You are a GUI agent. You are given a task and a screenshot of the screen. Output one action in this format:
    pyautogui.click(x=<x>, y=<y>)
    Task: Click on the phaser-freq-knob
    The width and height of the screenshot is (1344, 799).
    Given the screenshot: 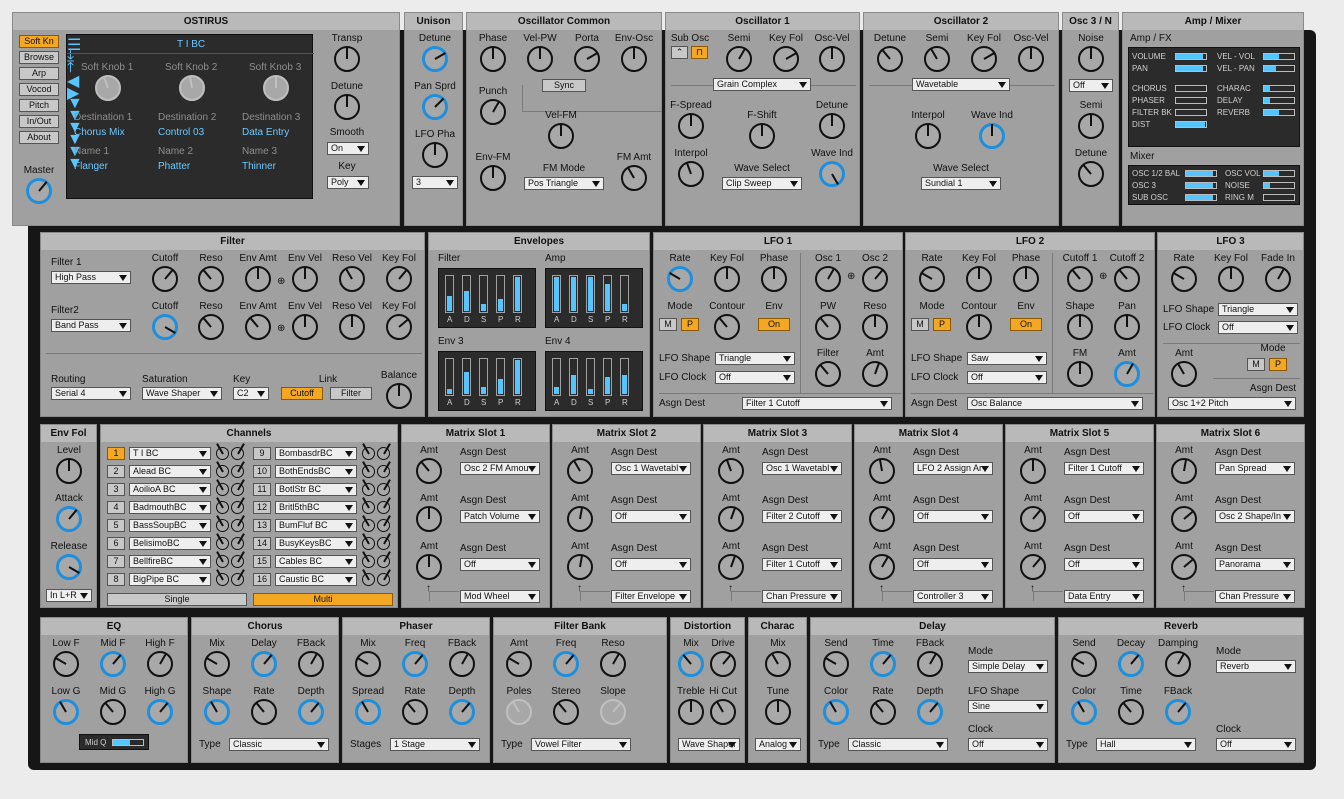 What is the action you would take?
    pyautogui.click(x=415, y=664)
    